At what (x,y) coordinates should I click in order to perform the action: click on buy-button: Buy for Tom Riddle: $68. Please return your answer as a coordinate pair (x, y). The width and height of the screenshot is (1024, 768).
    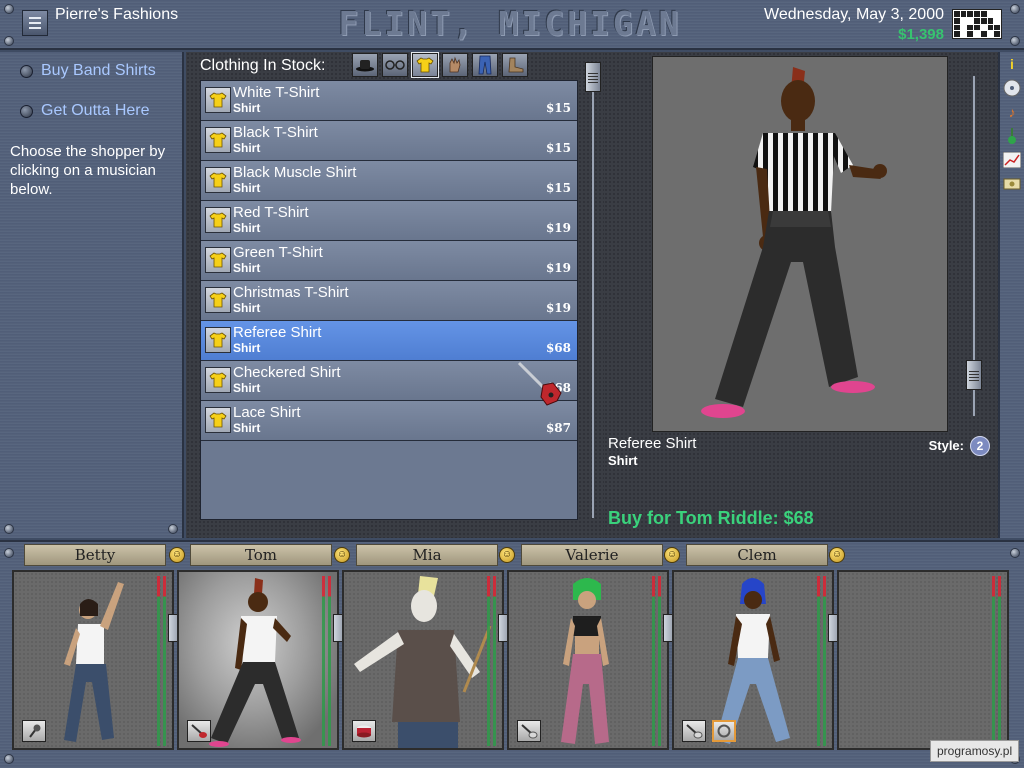
    Looking at the image, I should click on (711, 518).